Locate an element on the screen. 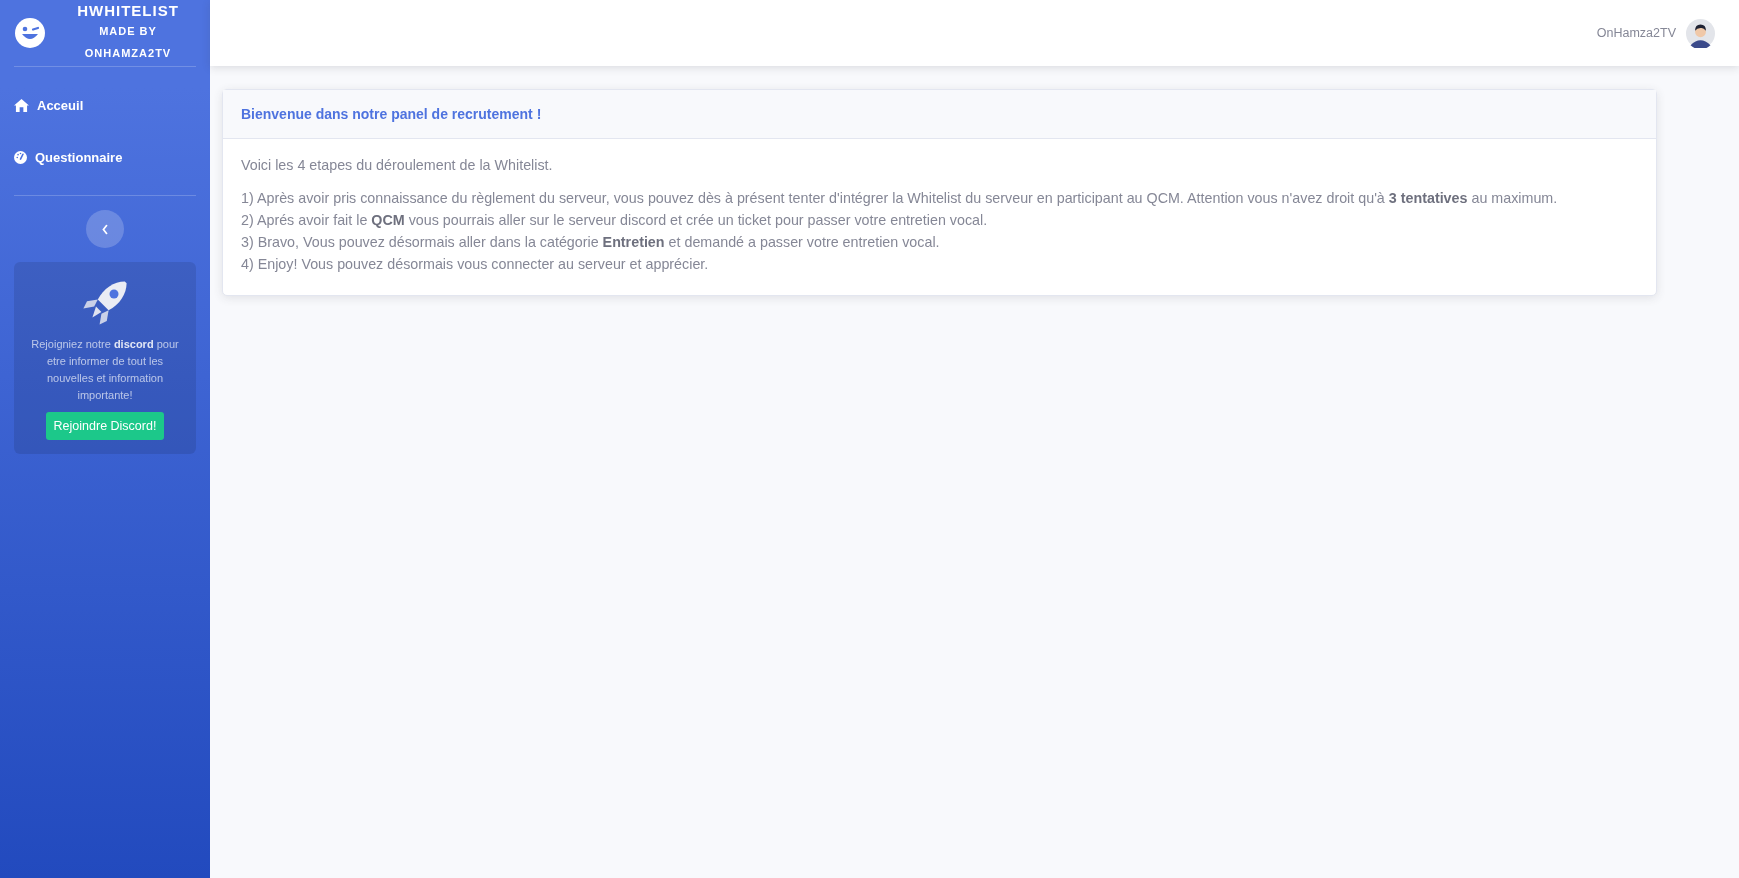 This screenshot has width=1739, height=878. gauge-icon is located at coordinates (20, 157).